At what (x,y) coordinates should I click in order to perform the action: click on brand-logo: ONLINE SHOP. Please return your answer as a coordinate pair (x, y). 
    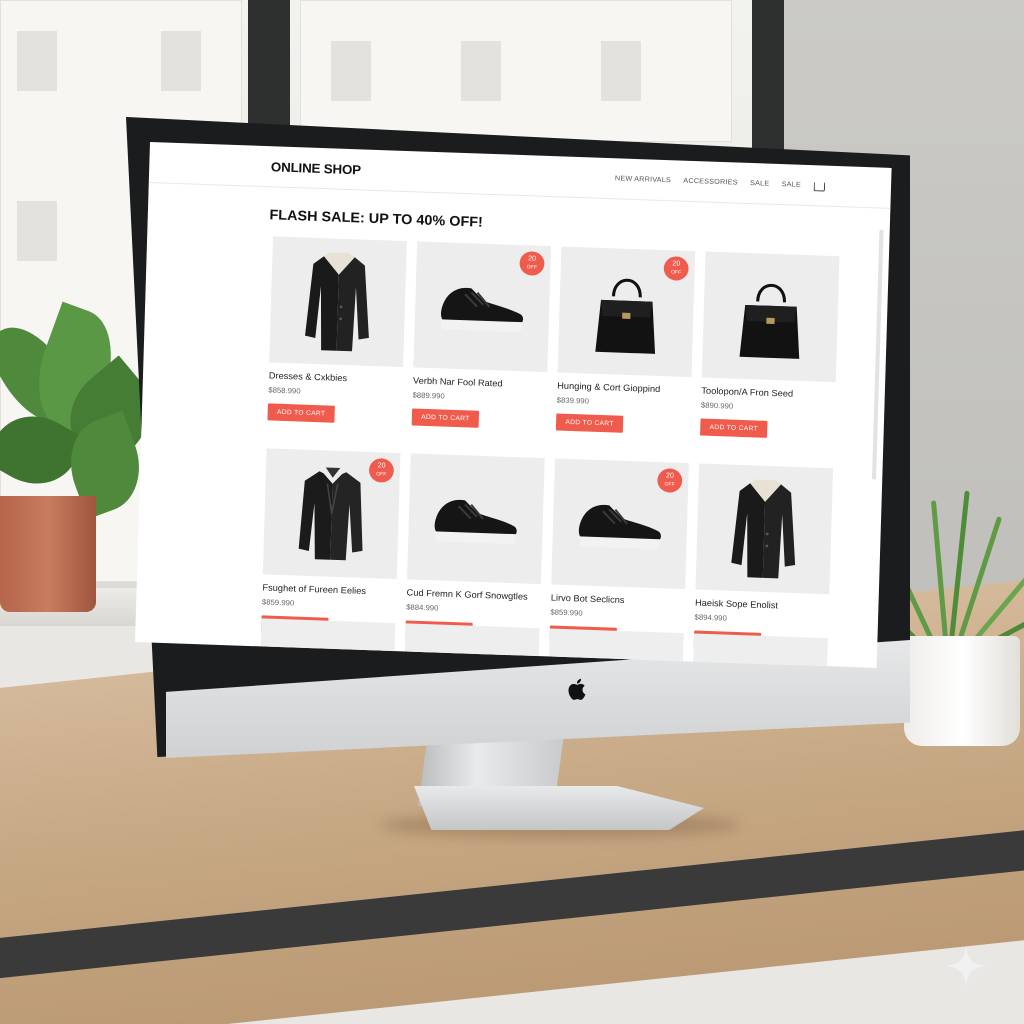
    Looking at the image, I should click on (316, 168).